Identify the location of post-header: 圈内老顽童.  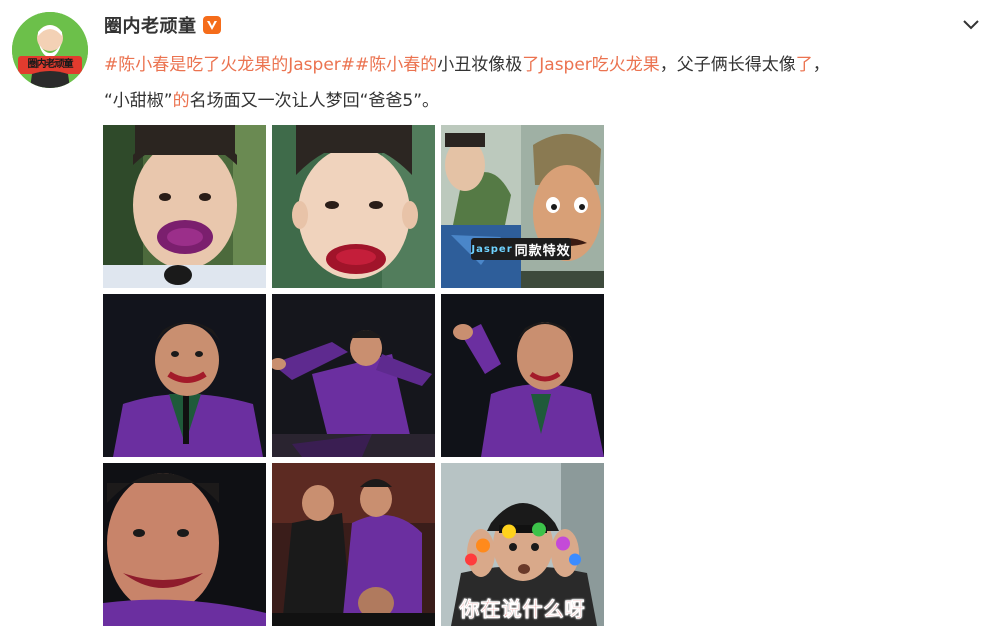
(162, 25).